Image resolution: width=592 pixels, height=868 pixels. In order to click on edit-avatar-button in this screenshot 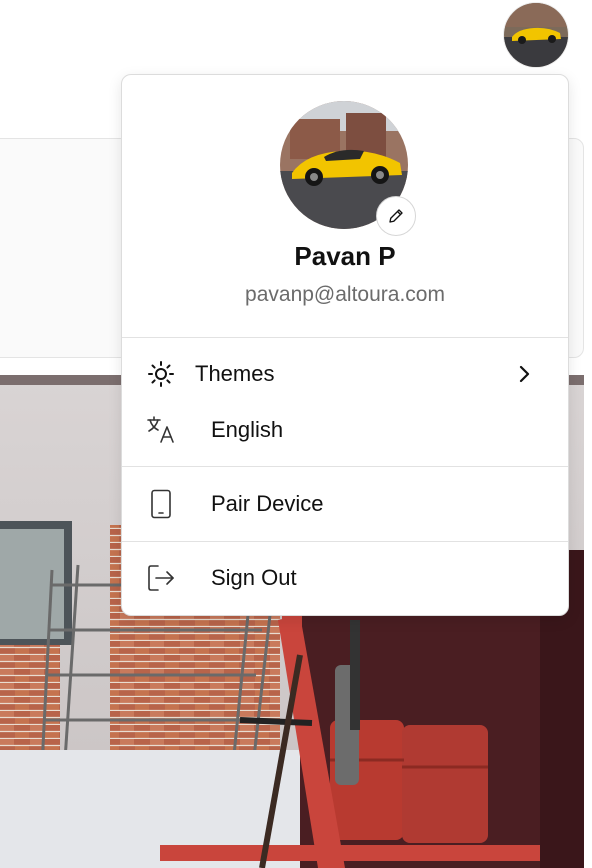, I will do `click(396, 216)`.